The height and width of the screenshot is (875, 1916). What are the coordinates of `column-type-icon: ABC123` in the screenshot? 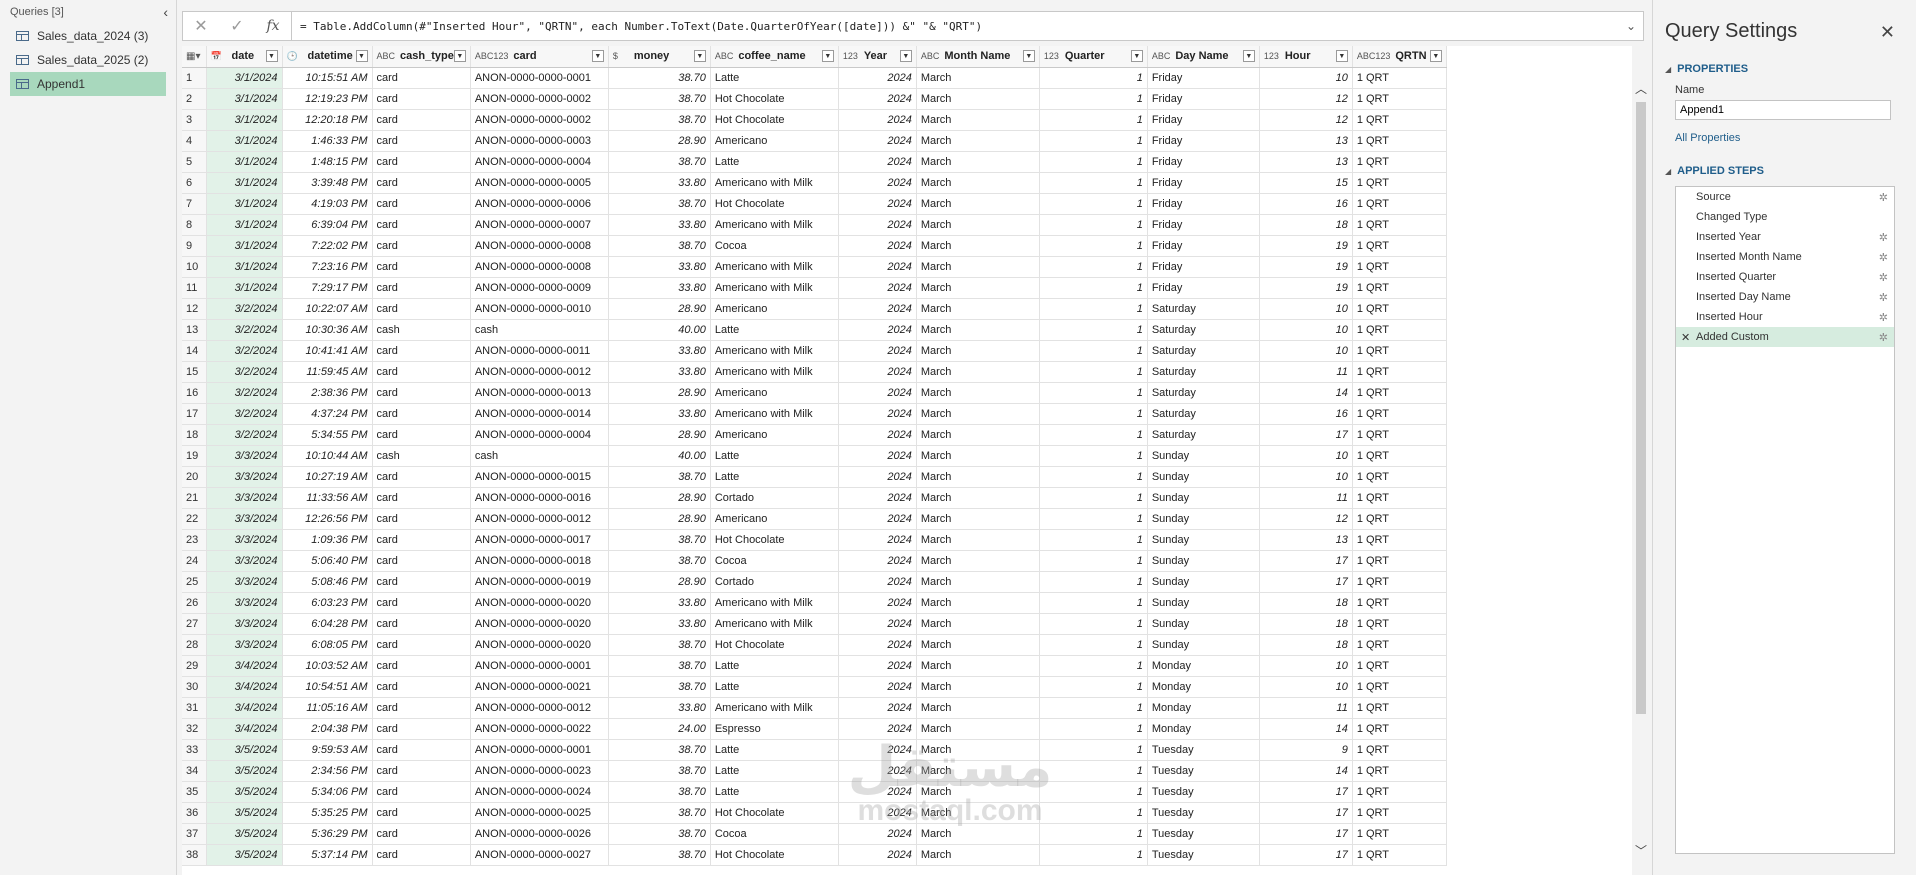 It's located at (492, 56).